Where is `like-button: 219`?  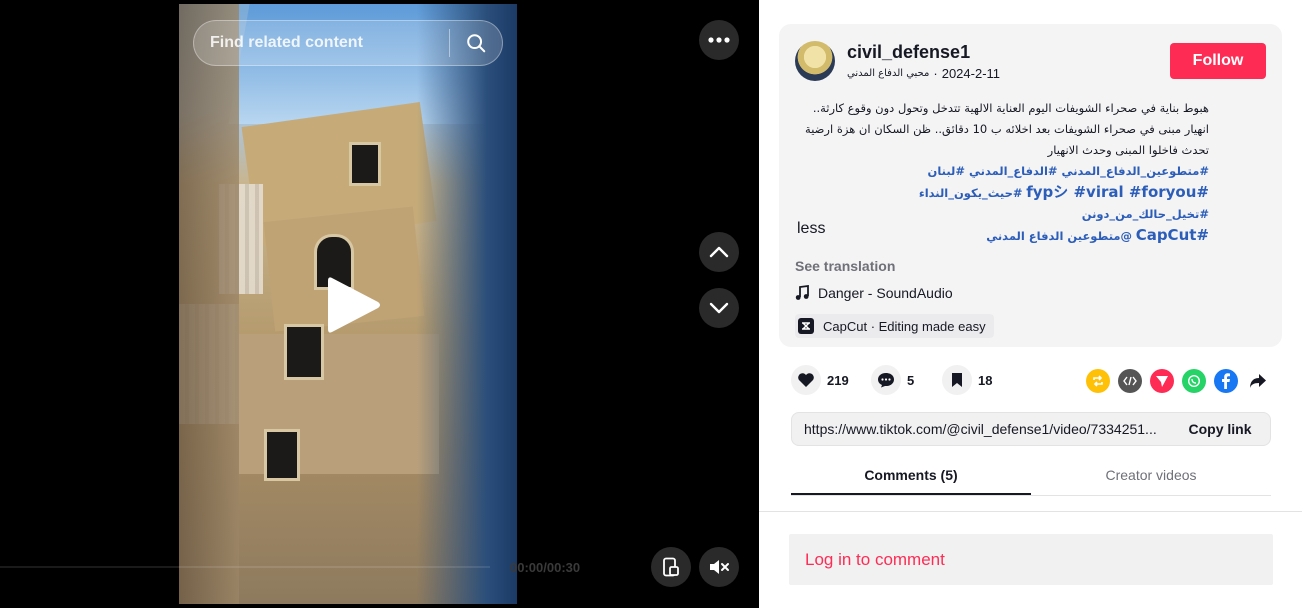
like-button: 219 is located at coordinates (820, 380).